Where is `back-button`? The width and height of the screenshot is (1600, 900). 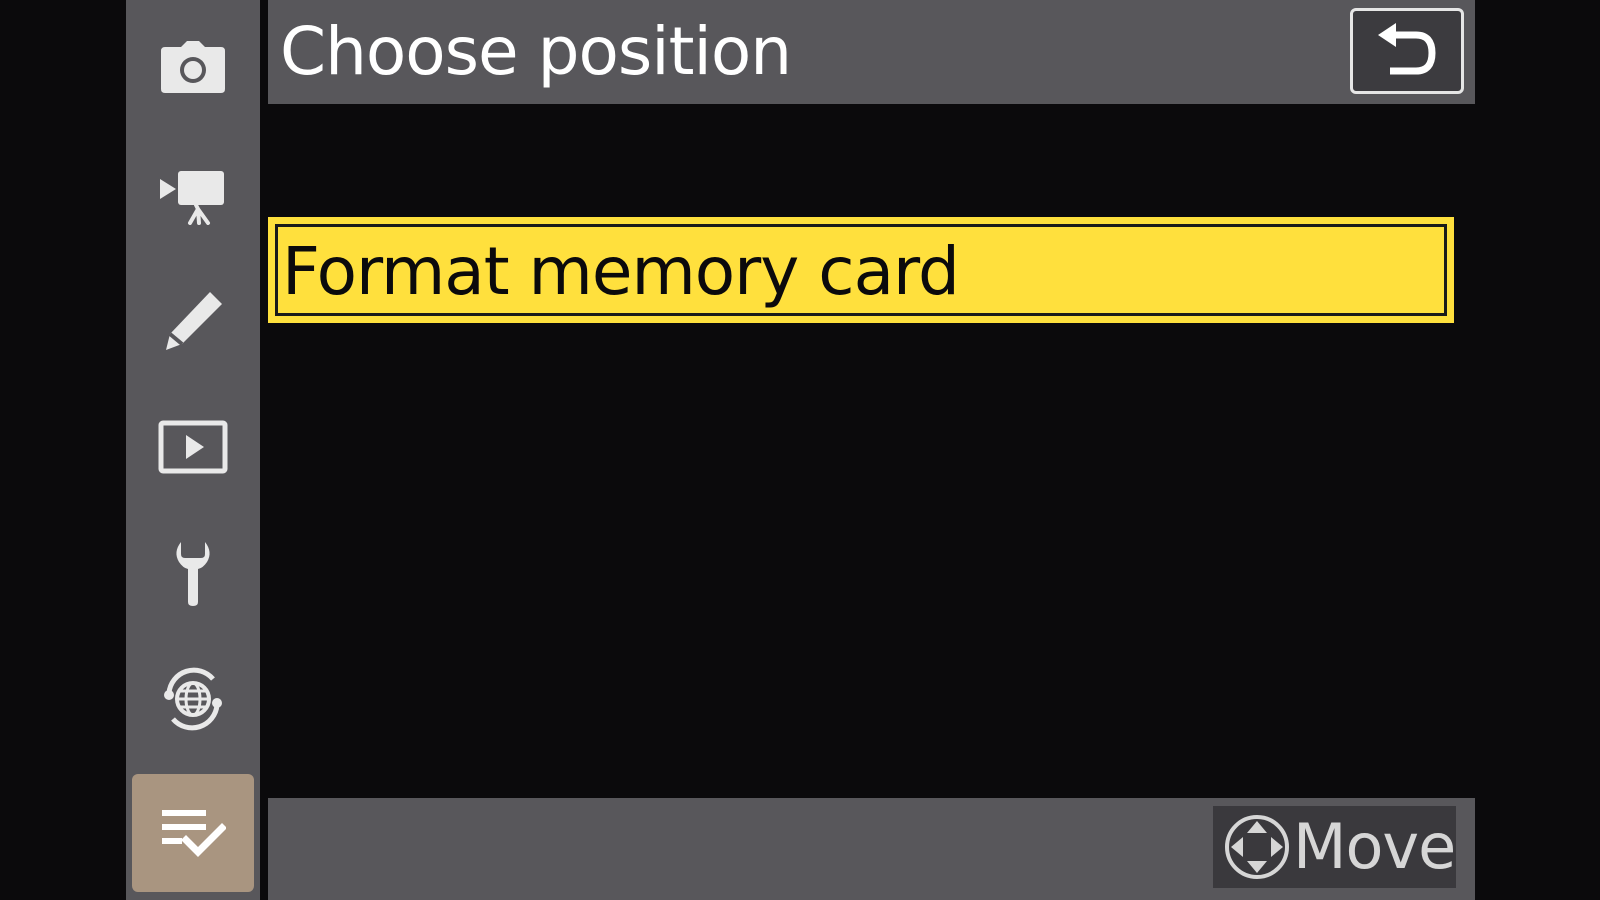 back-button is located at coordinates (1407, 51).